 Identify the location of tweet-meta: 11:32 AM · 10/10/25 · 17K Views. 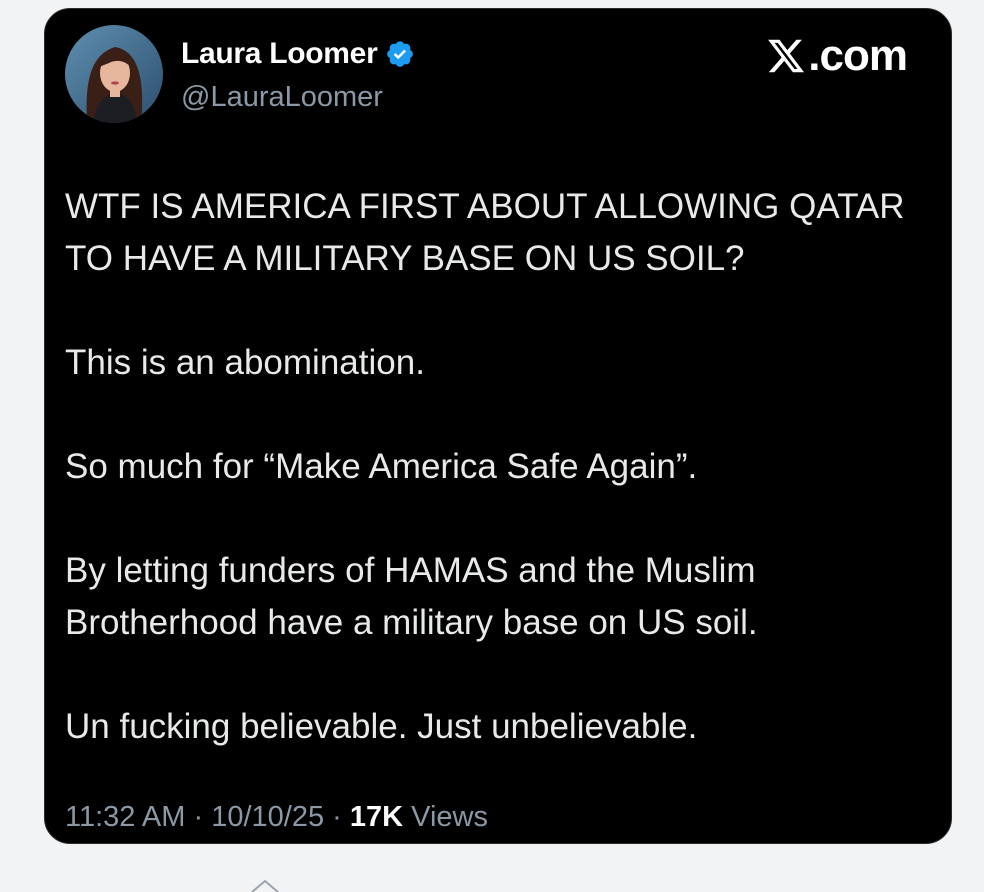
(276, 817).